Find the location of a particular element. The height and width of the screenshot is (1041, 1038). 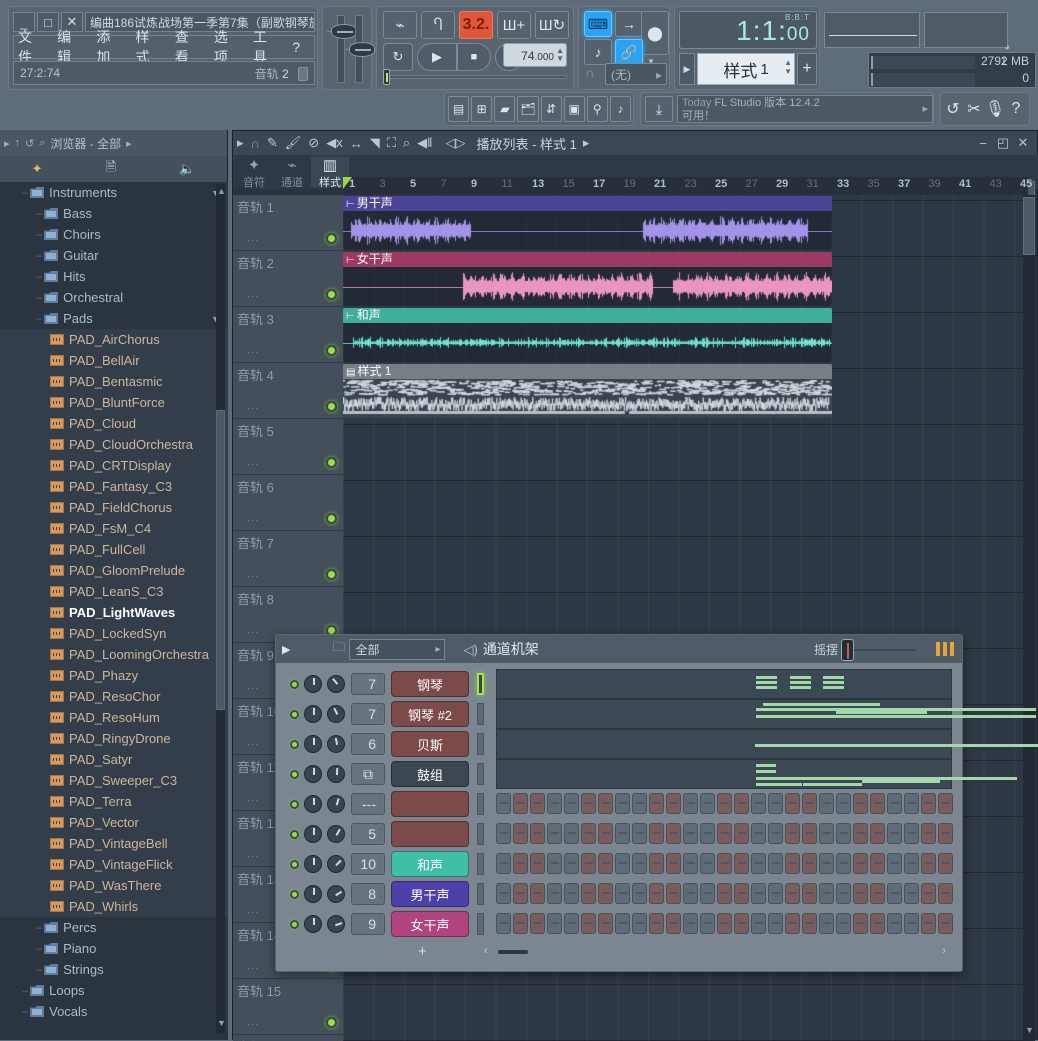

browser-folder-item: – Guitar is located at coordinates (114, 255).